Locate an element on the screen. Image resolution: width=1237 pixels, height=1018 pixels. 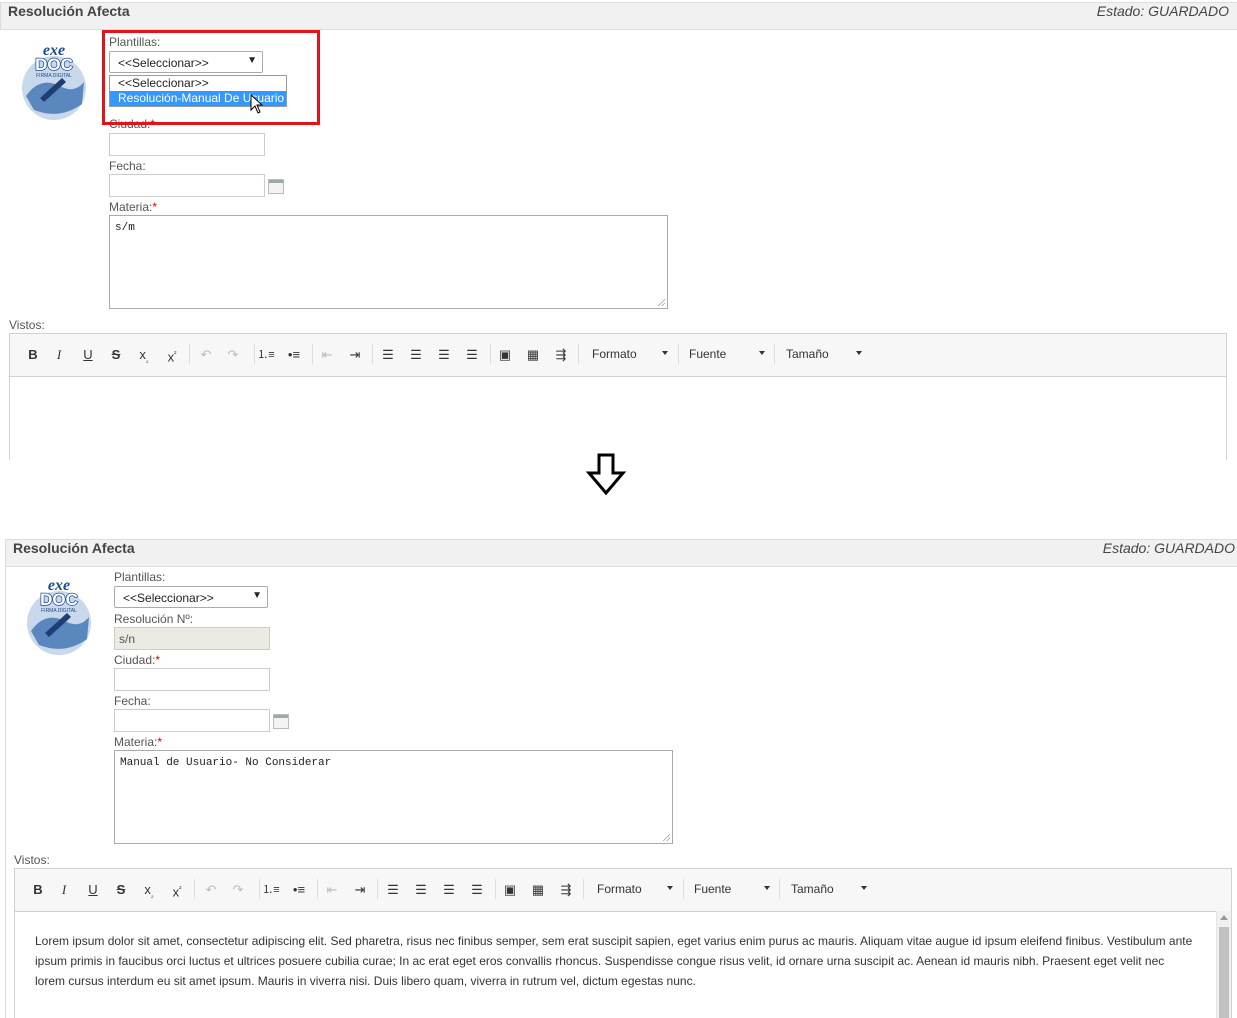
materia-value: s/m is located at coordinates (125, 228).